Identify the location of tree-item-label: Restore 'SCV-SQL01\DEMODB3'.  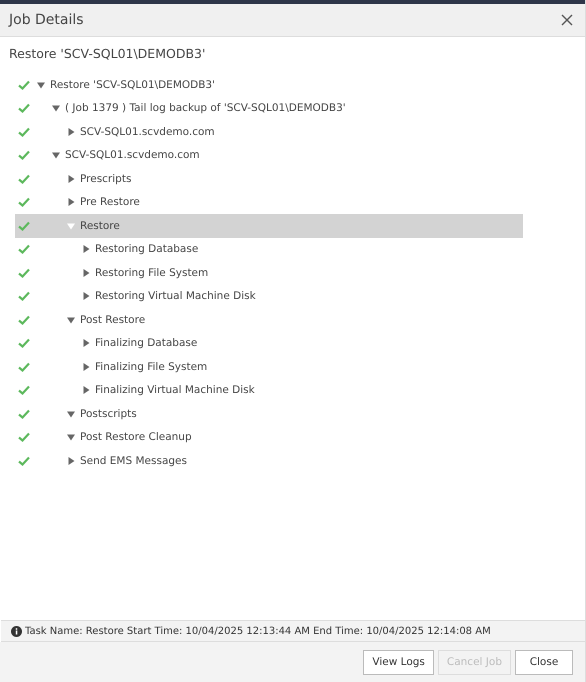
(132, 84).